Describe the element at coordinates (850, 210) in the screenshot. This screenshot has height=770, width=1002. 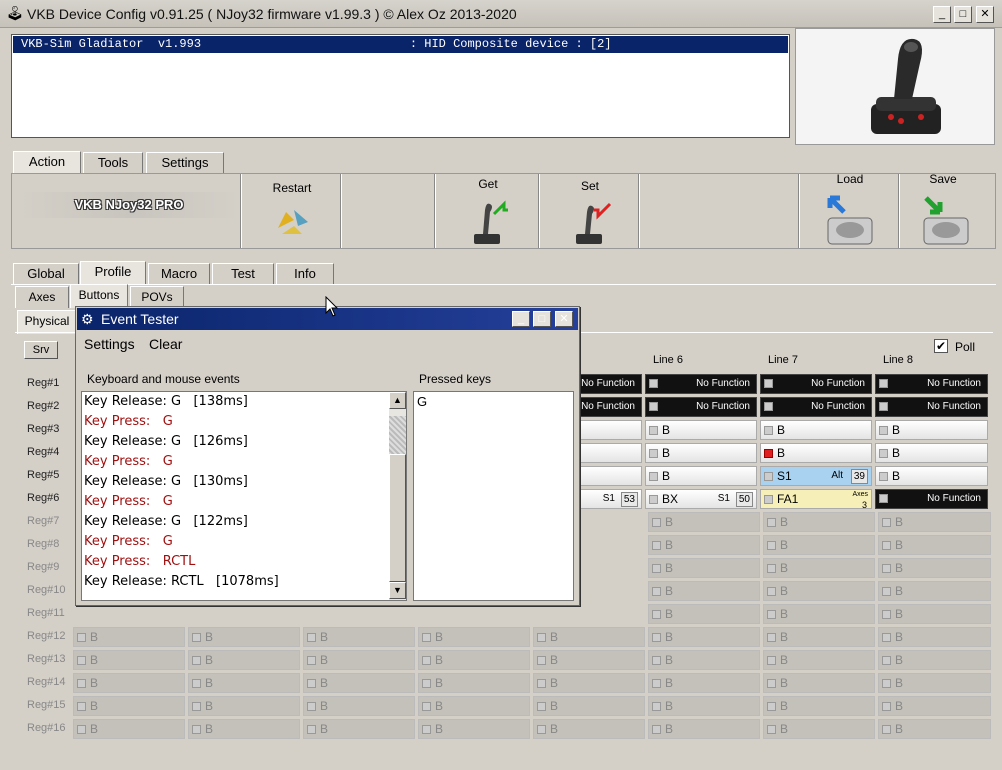
I see `load-button: Load` at that location.